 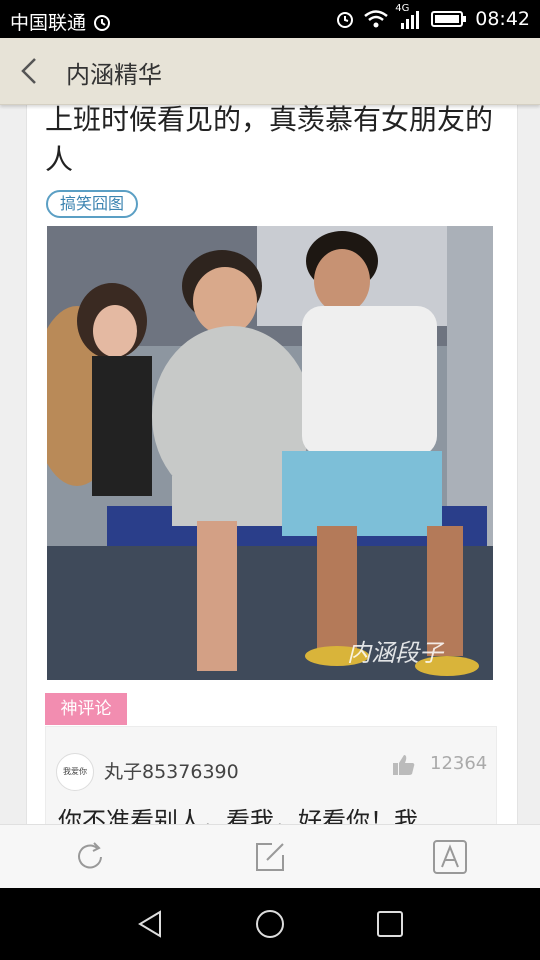 I want to click on comment-username: 丸子85376390, so click(x=171, y=770).